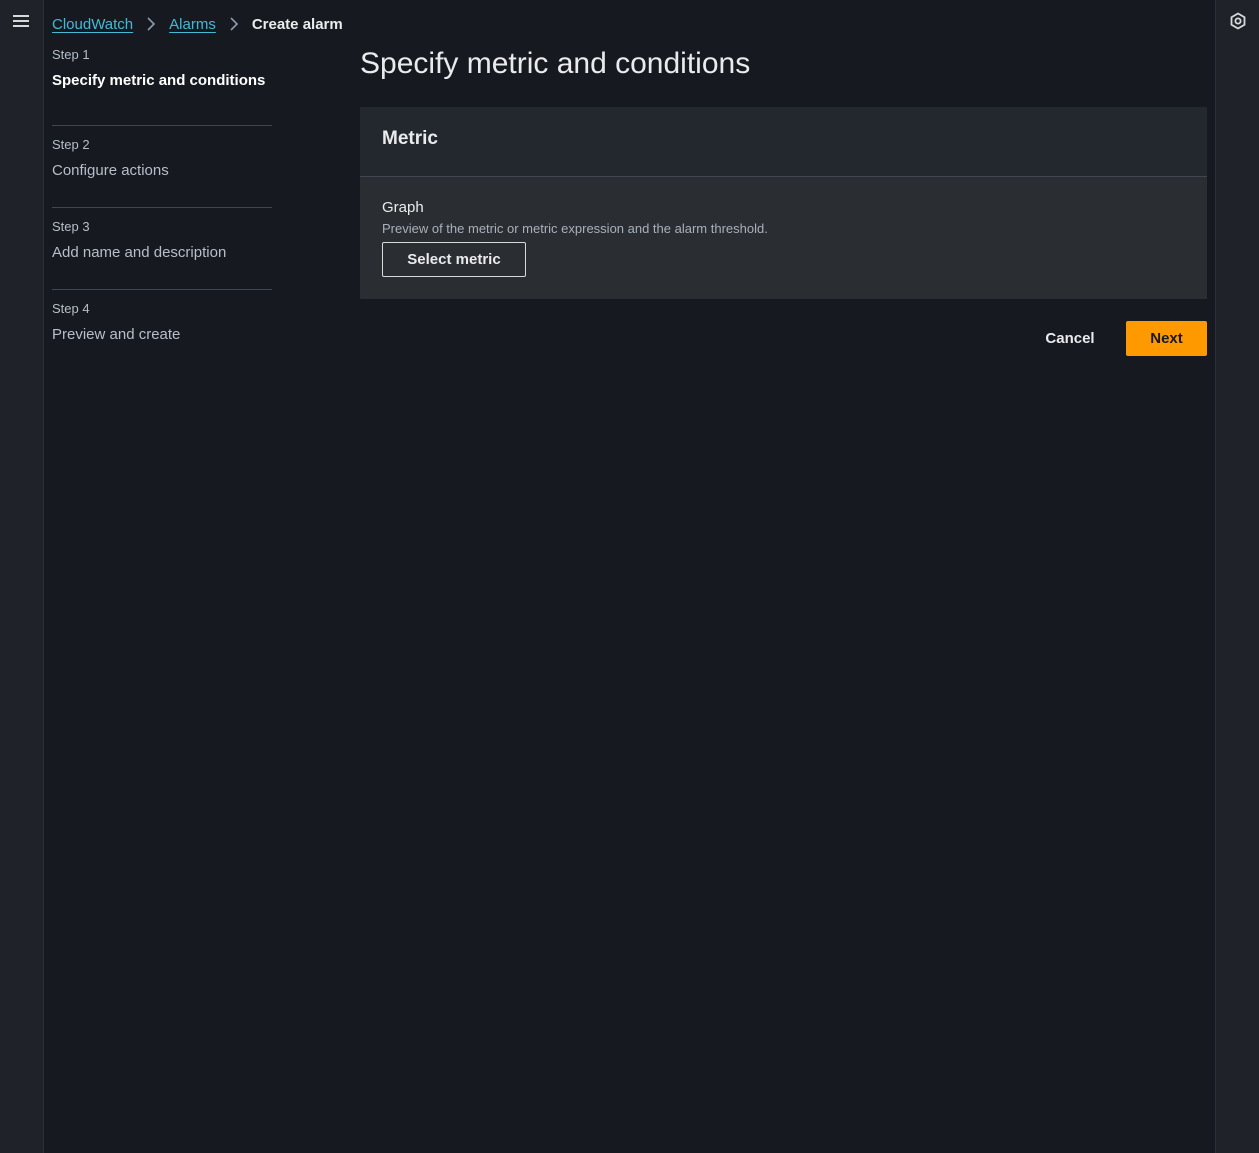 The height and width of the screenshot is (1153, 1259). I want to click on step-title: Specify metric and conditions, so click(159, 80).